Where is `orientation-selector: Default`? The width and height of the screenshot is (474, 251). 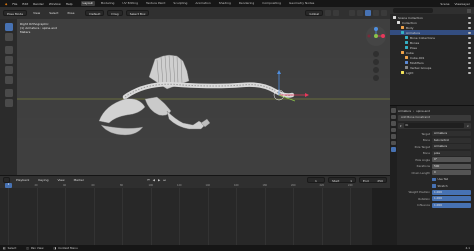 orientation-selector: Default is located at coordinates (95, 13).